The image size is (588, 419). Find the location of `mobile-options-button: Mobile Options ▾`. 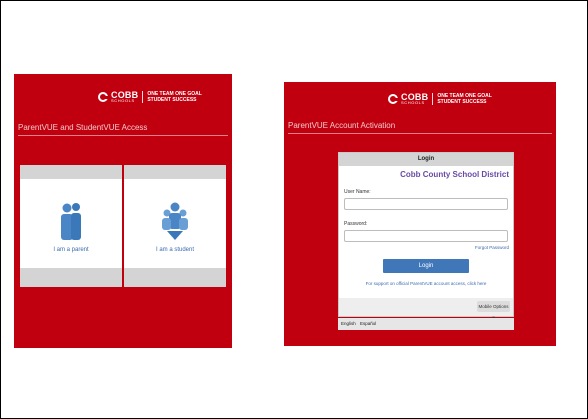

mobile-options-button: Mobile Options ▾ is located at coordinates (493, 310).